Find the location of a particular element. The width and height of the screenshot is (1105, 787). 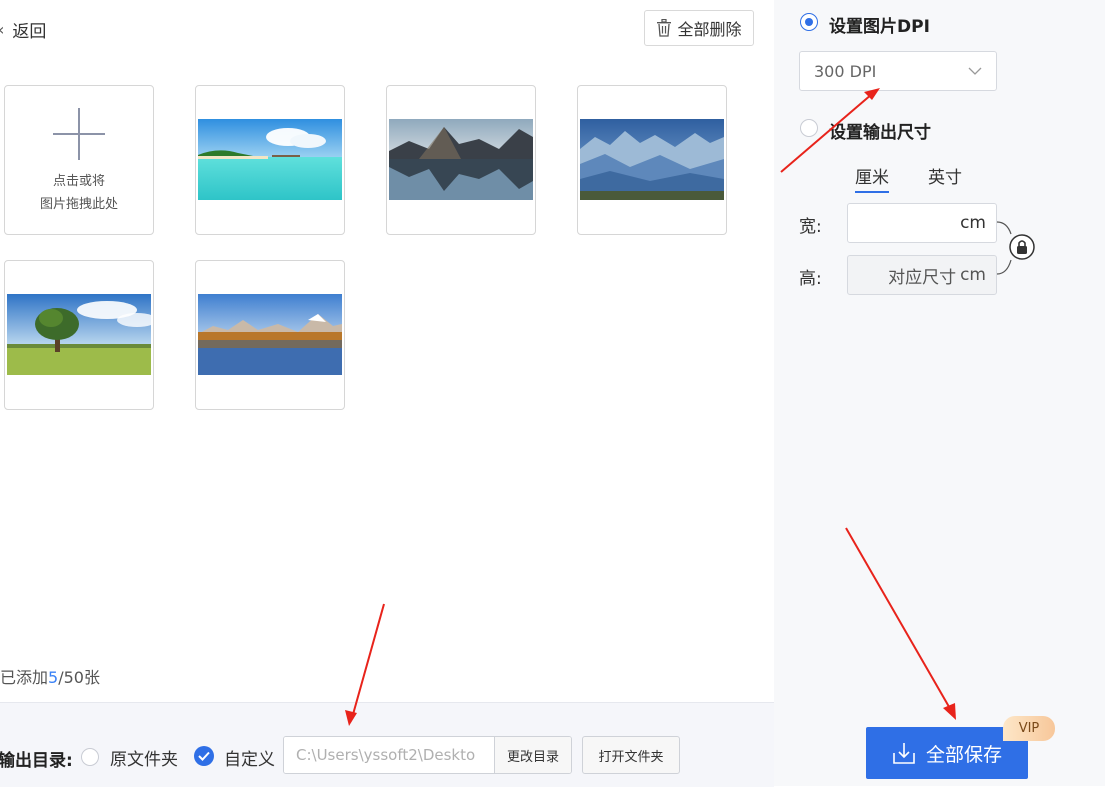

dpi-select: 300 DPI is located at coordinates (898, 71).